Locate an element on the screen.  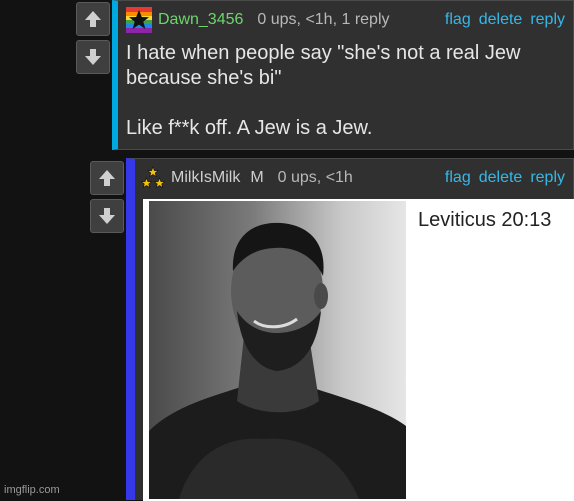
comment-meta: 0 ups, <1h is located at coordinates (315, 177).